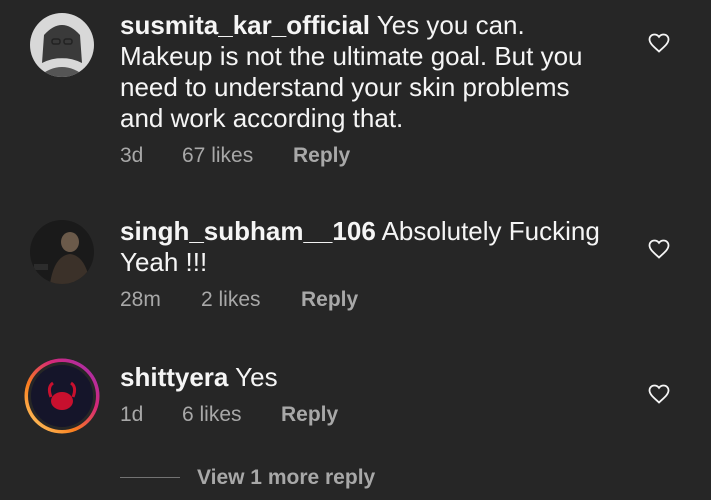 This screenshot has width=711, height=500. What do you see at coordinates (245, 25) in the screenshot?
I see `comment-username: susmita_kar_official` at bounding box center [245, 25].